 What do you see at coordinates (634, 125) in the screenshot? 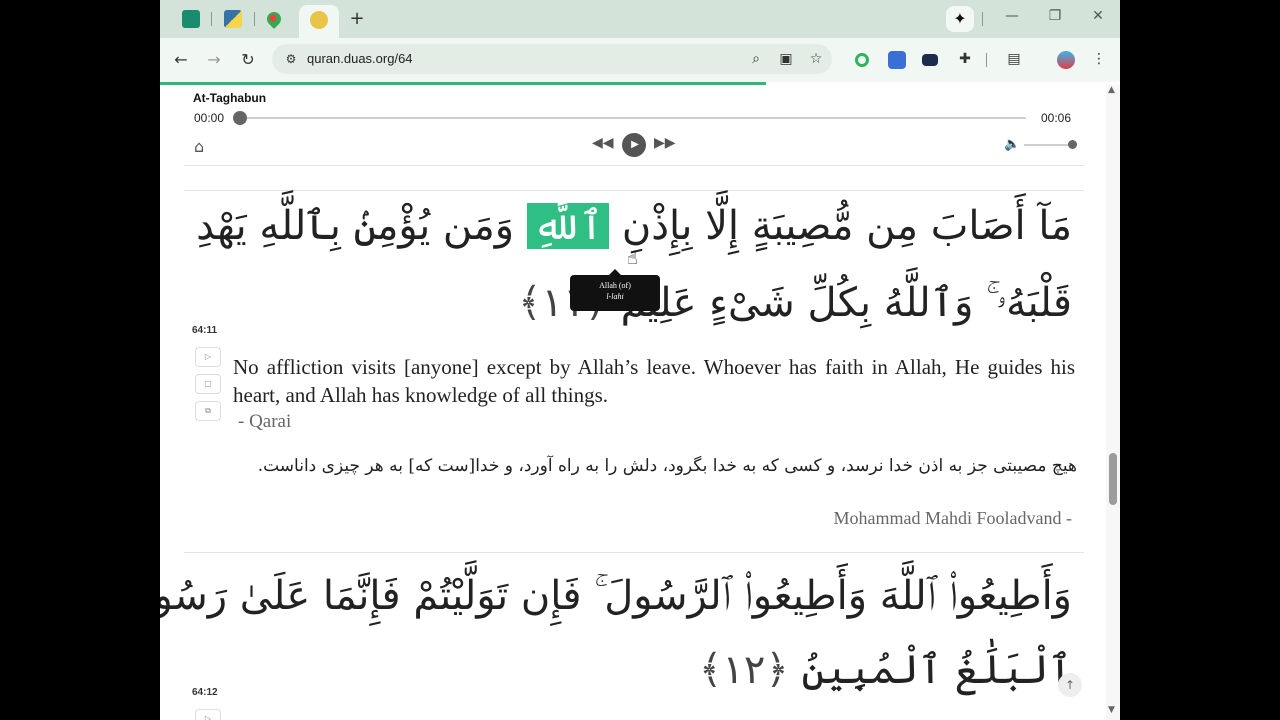
I see `audio-player: At-Taghabun 00:00 00:06 ⌂ ◀◀ ▶ ▶▶ 🔈` at bounding box center [634, 125].